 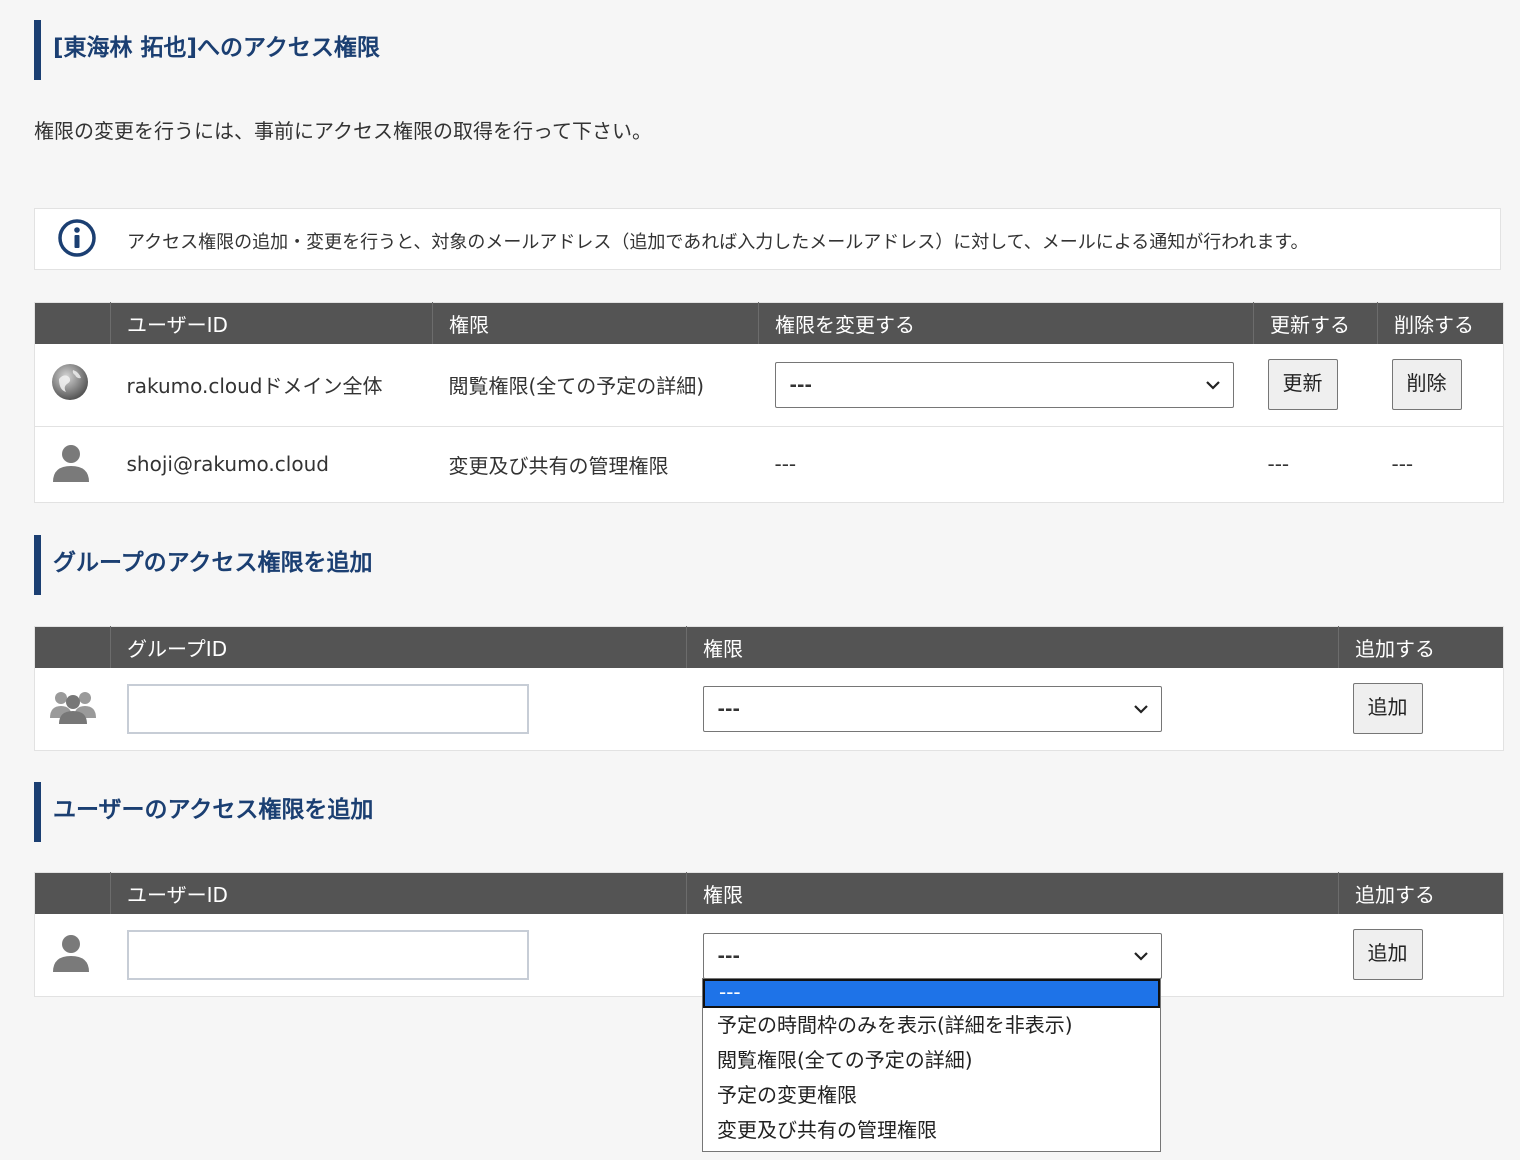 What do you see at coordinates (1006, 464) in the screenshot?
I see `row-change-placeholder: ---` at bounding box center [1006, 464].